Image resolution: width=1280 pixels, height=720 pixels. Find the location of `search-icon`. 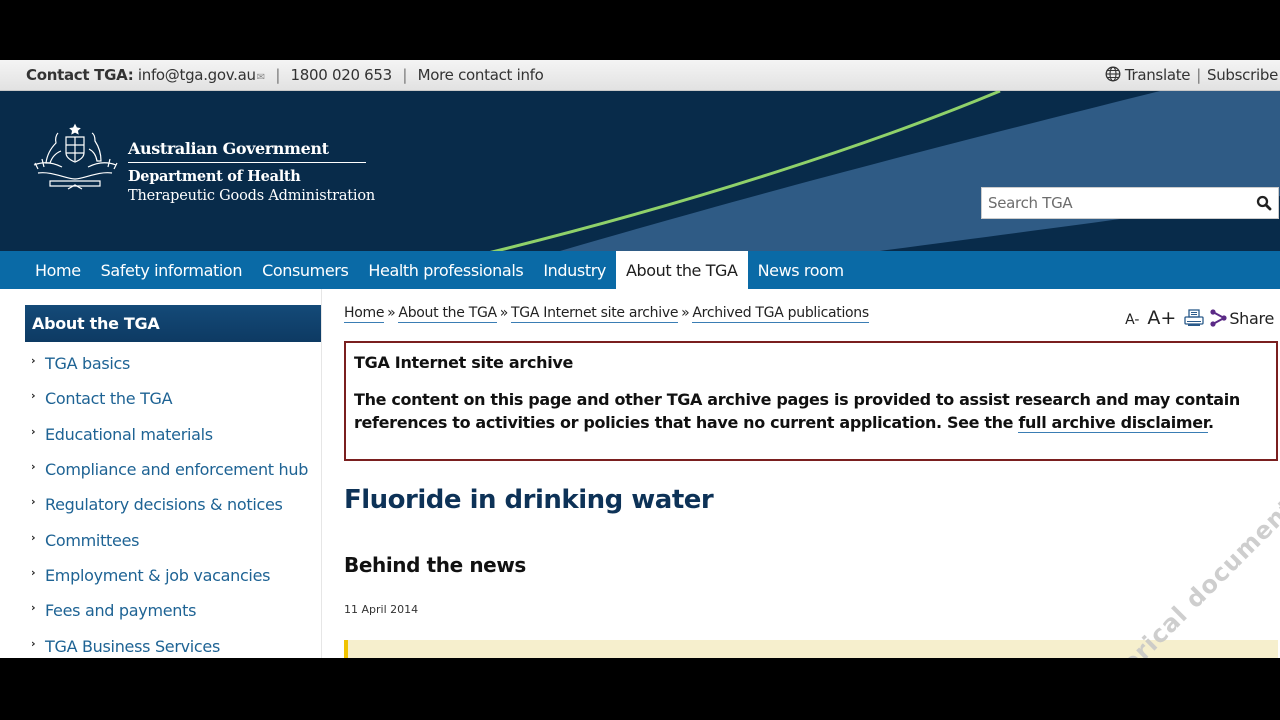

search-icon is located at coordinates (1264, 203).